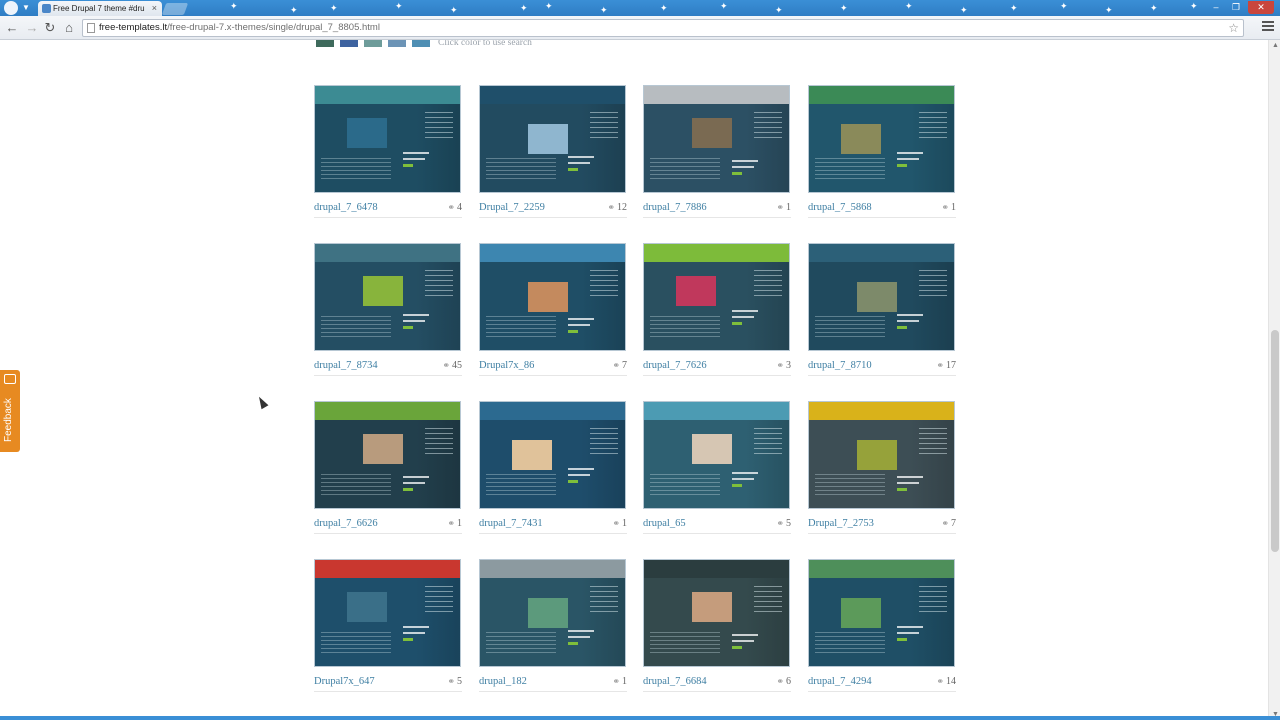 This screenshot has width=1280, height=720. I want to click on template-name-link: Drupal_7_2753, so click(841, 523).